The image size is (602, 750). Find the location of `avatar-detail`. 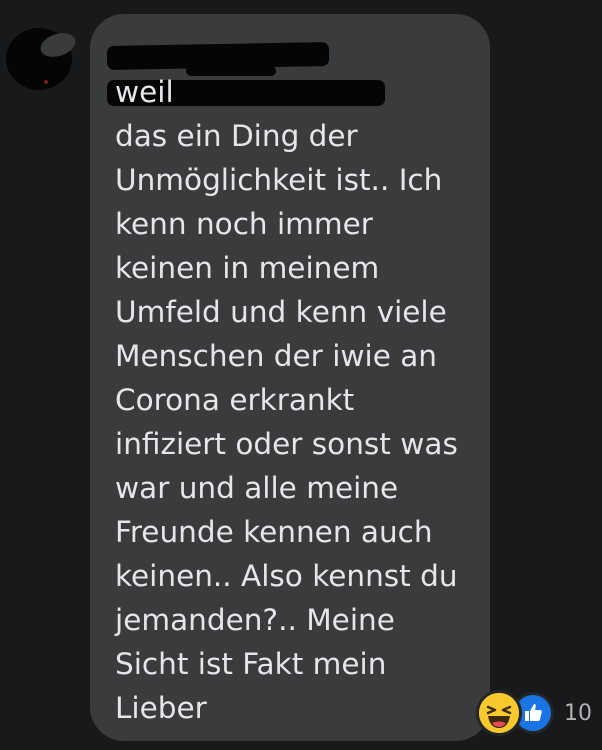

avatar-detail is located at coordinates (46, 82).